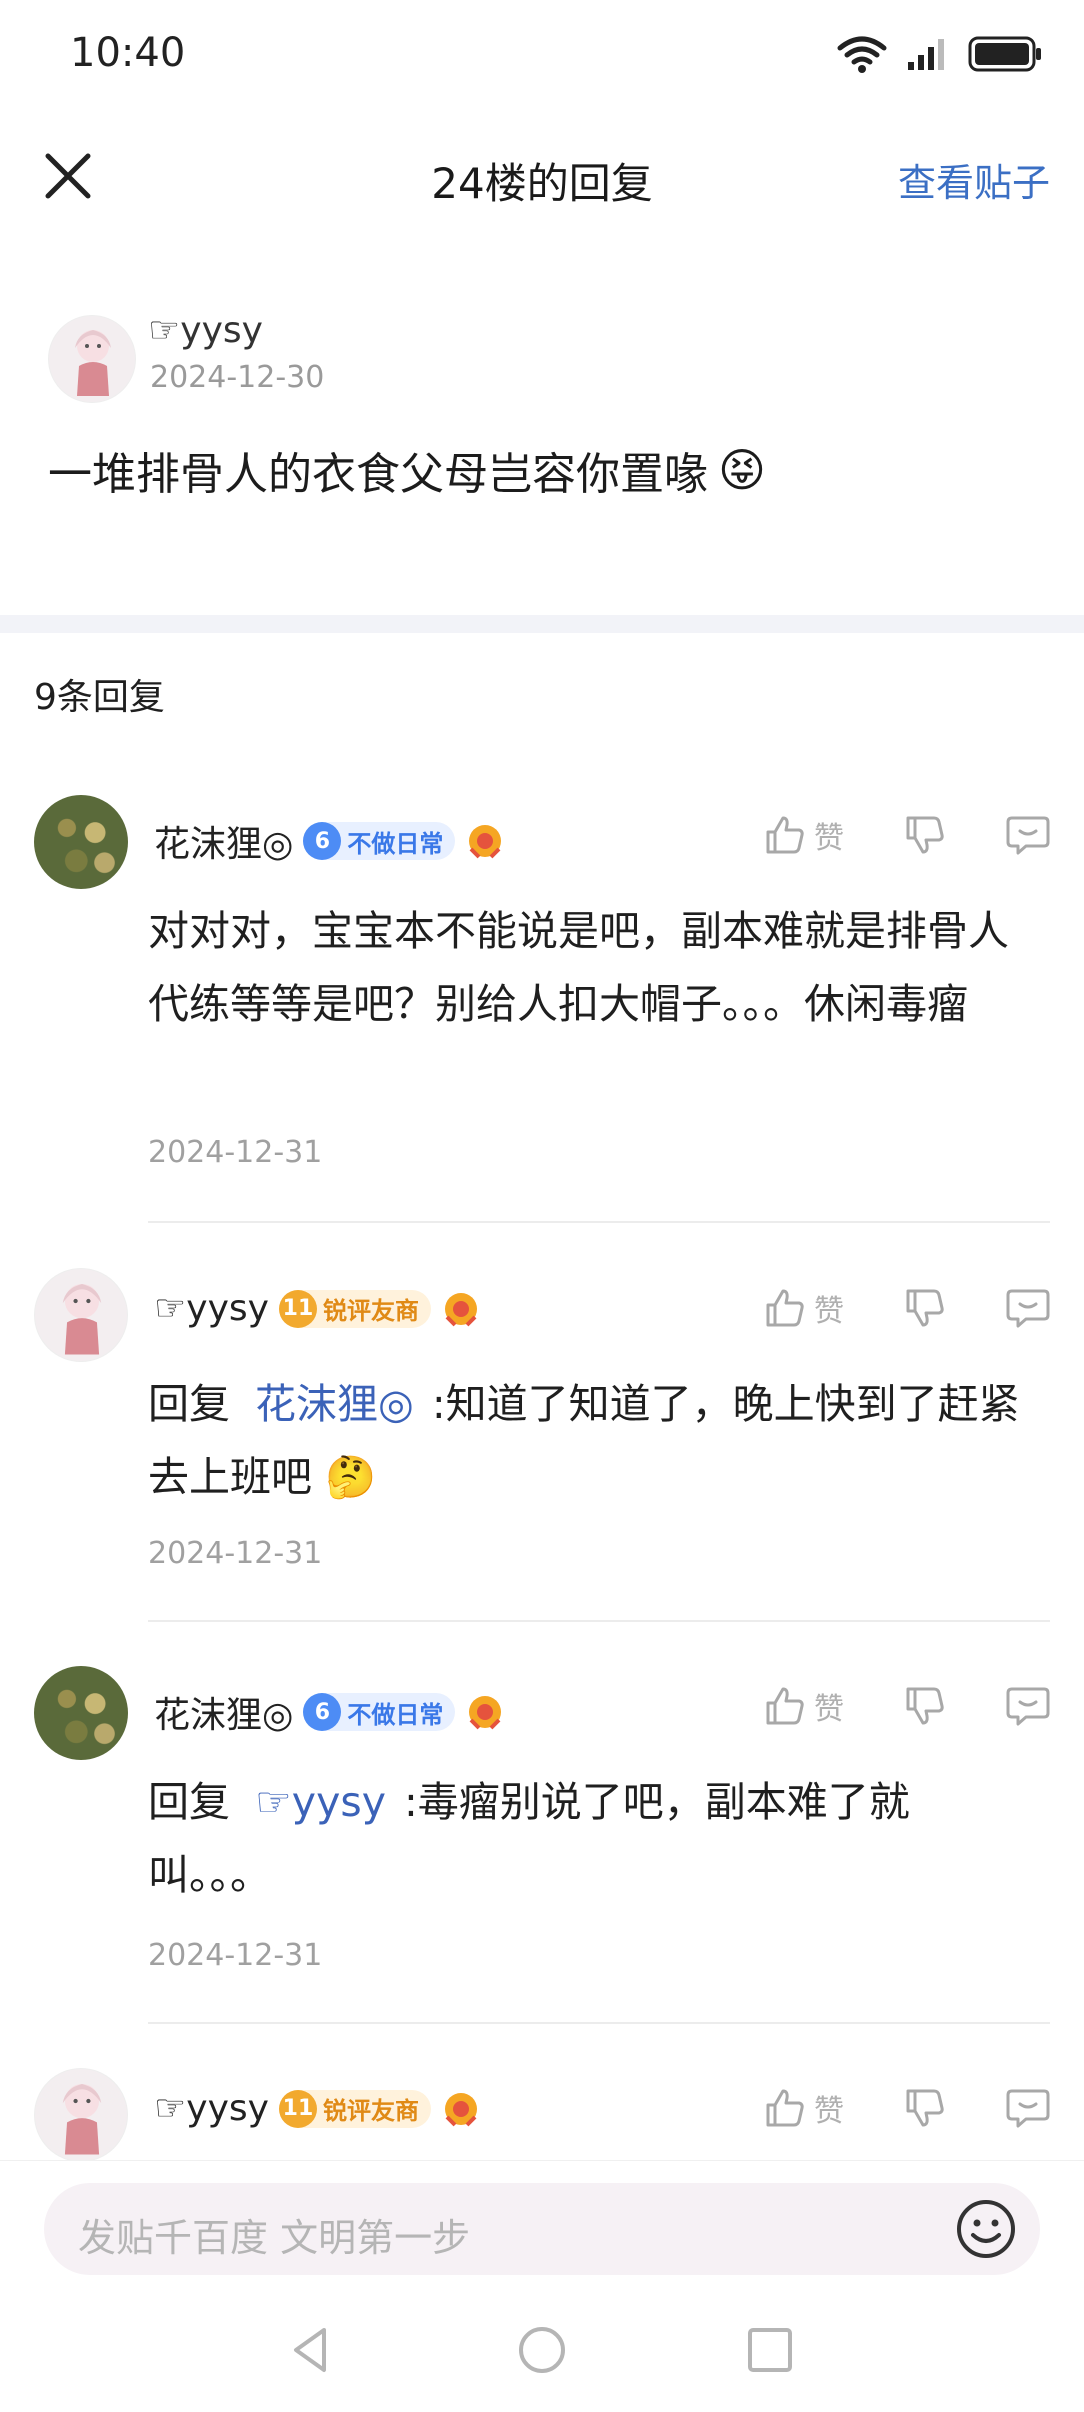 This screenshot has height=2412, width=1084. Describe the element at coordinates (237, 377) in the screenshot. I see `post-date: 2024-12-30` at that location.